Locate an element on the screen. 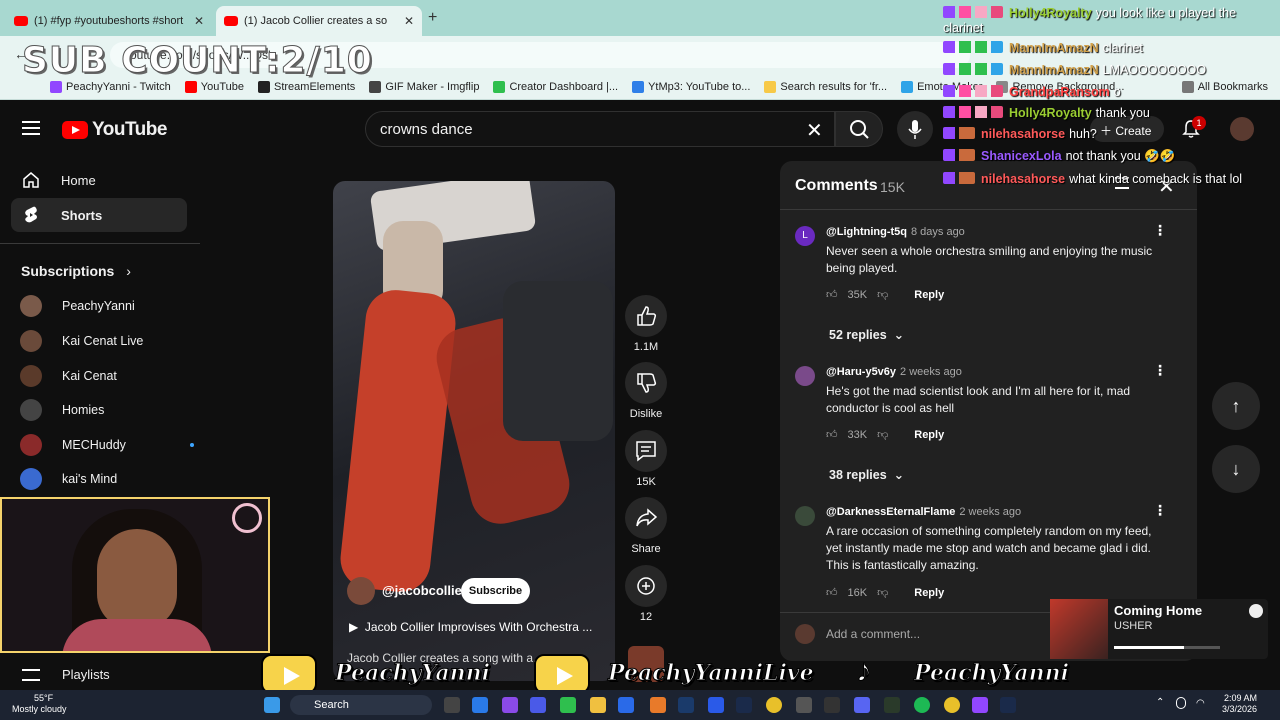  bookmark: StreamElements is located at coordinates (306, 86).